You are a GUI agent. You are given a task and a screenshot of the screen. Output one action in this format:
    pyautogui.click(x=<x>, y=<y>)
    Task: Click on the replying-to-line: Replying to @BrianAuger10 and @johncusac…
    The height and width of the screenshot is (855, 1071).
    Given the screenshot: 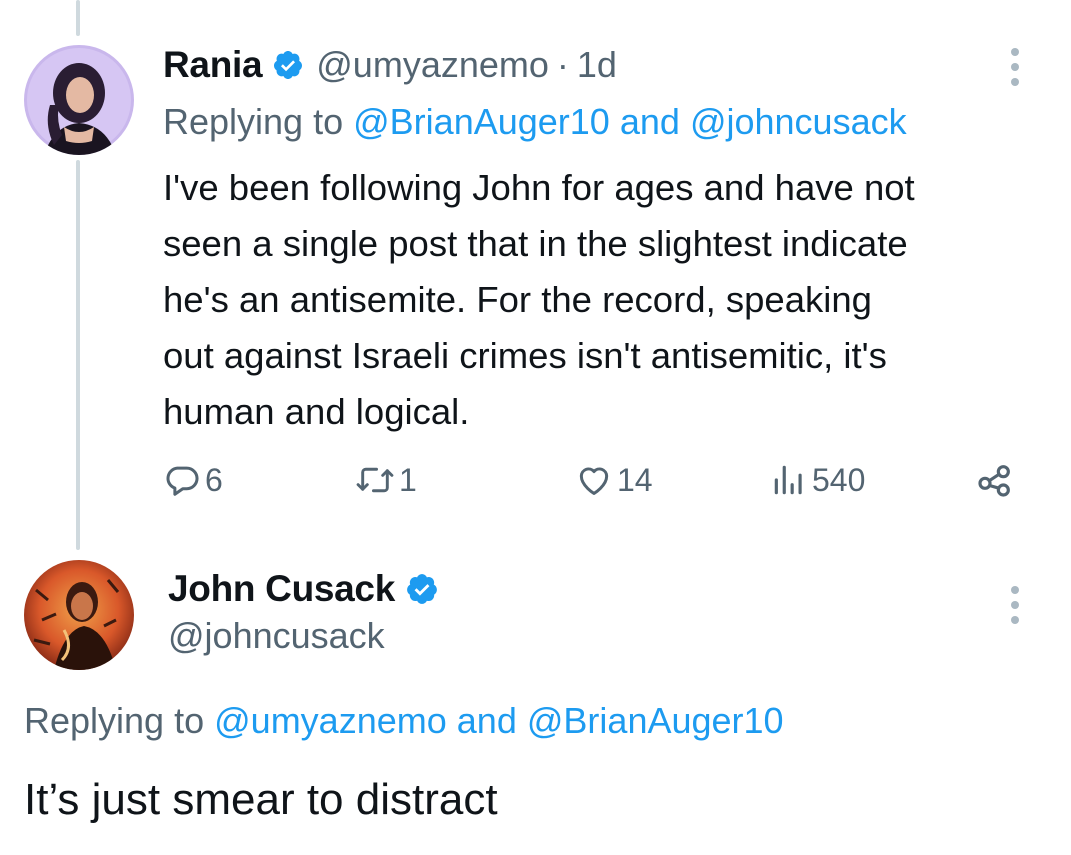 What is the action you would take?
    pyautogui.click(x=535, y=122)
    